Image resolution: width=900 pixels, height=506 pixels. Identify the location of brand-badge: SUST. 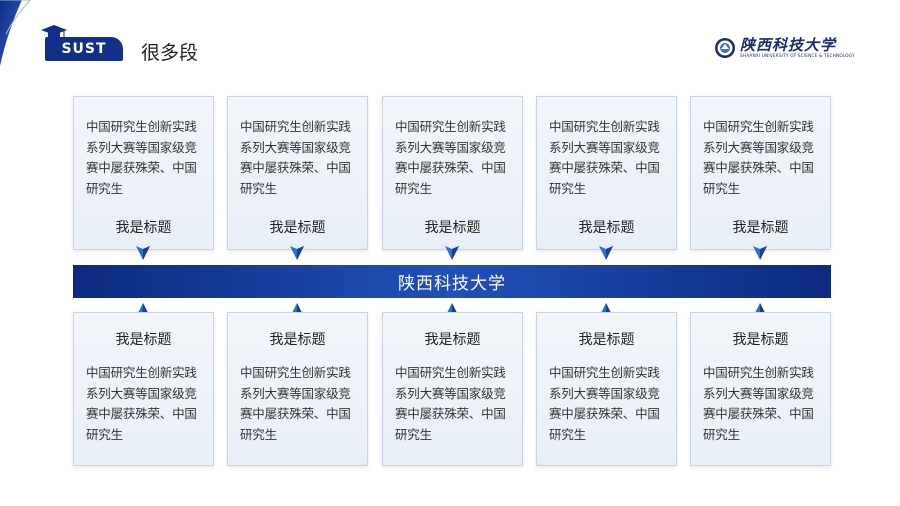
(84, 49).